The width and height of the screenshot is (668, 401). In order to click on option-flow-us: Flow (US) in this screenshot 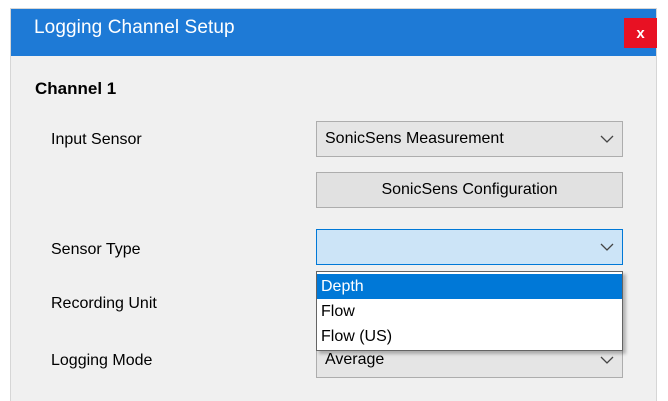, I will do `click(469, 336)`.